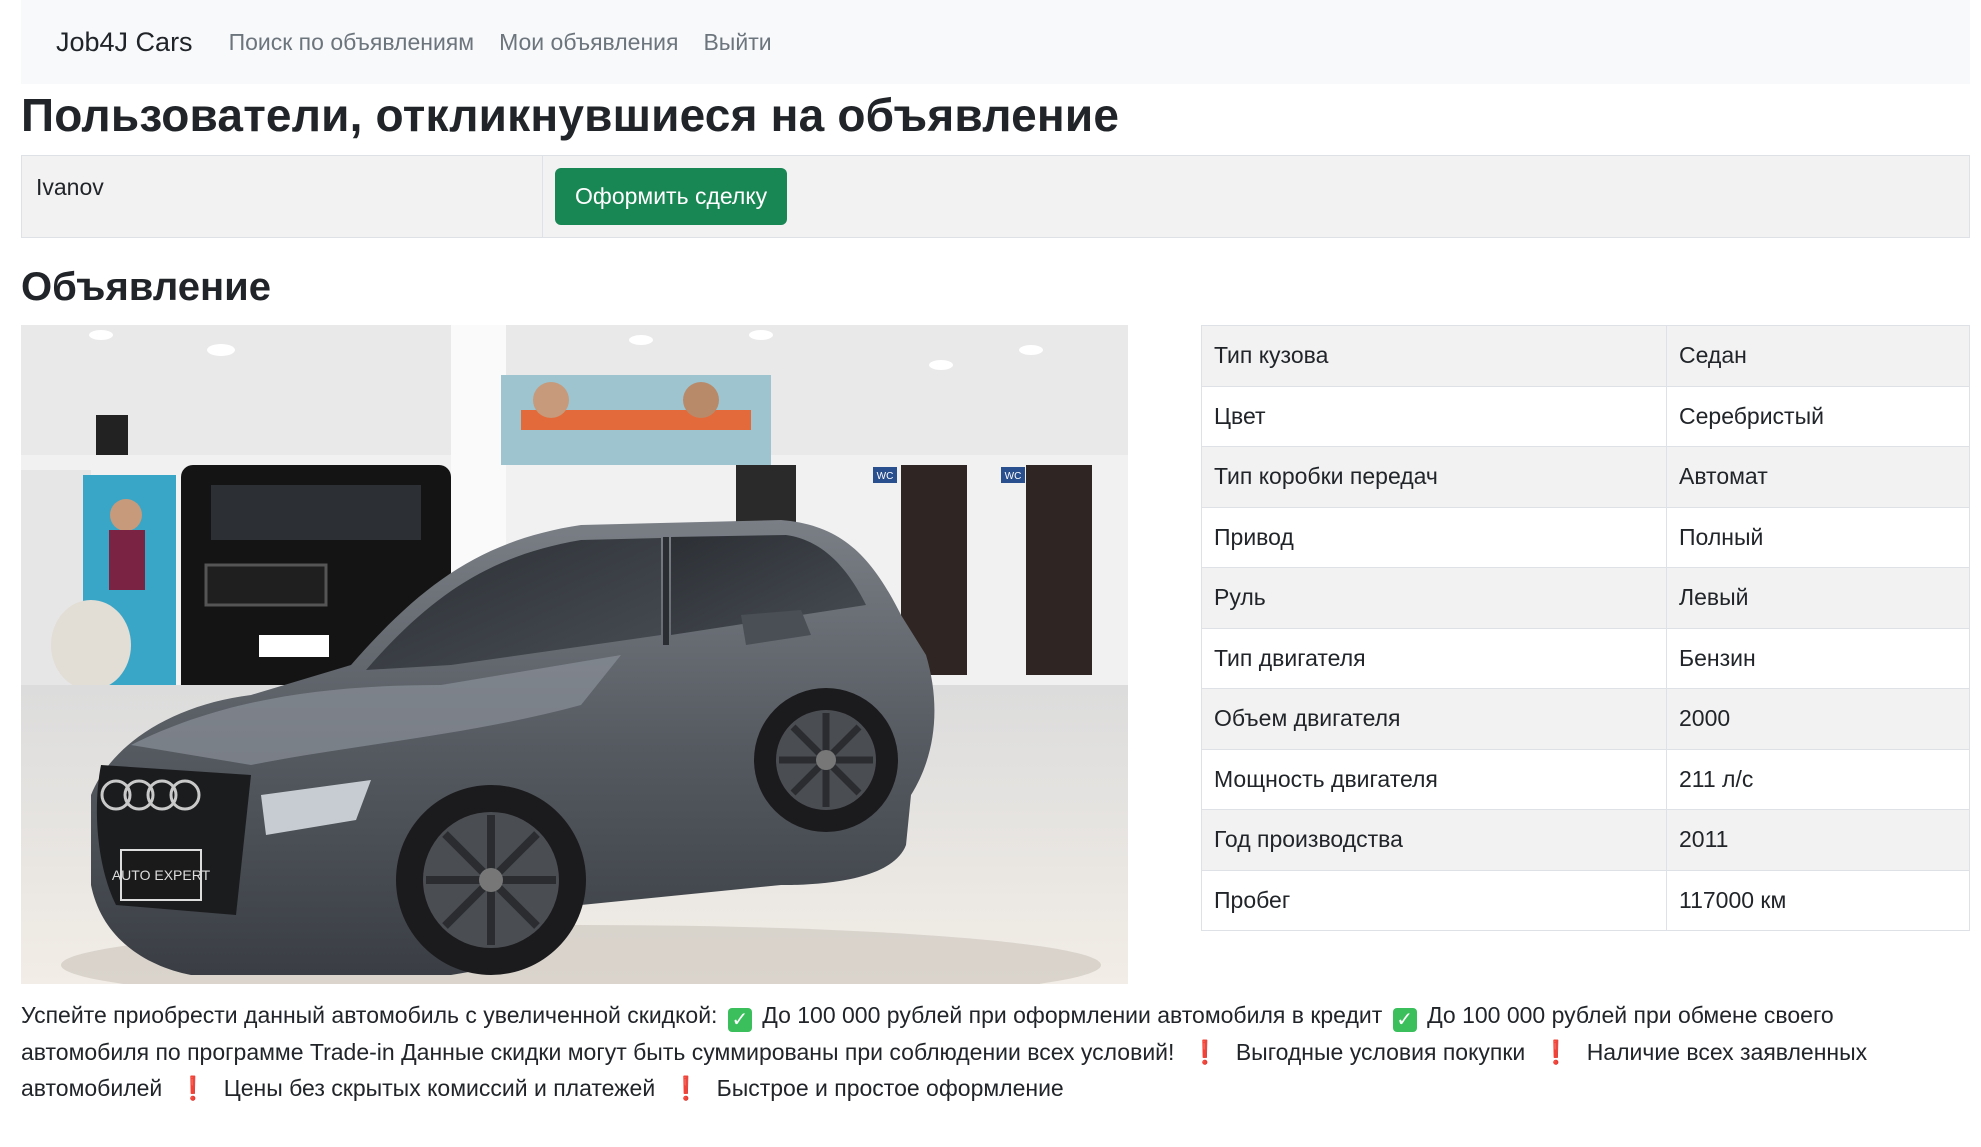  What do you see at coordinates (161, 875) in the screenshot?
I see `plate-logo: AUTO EXPERT` at bounding box center [161, 875].